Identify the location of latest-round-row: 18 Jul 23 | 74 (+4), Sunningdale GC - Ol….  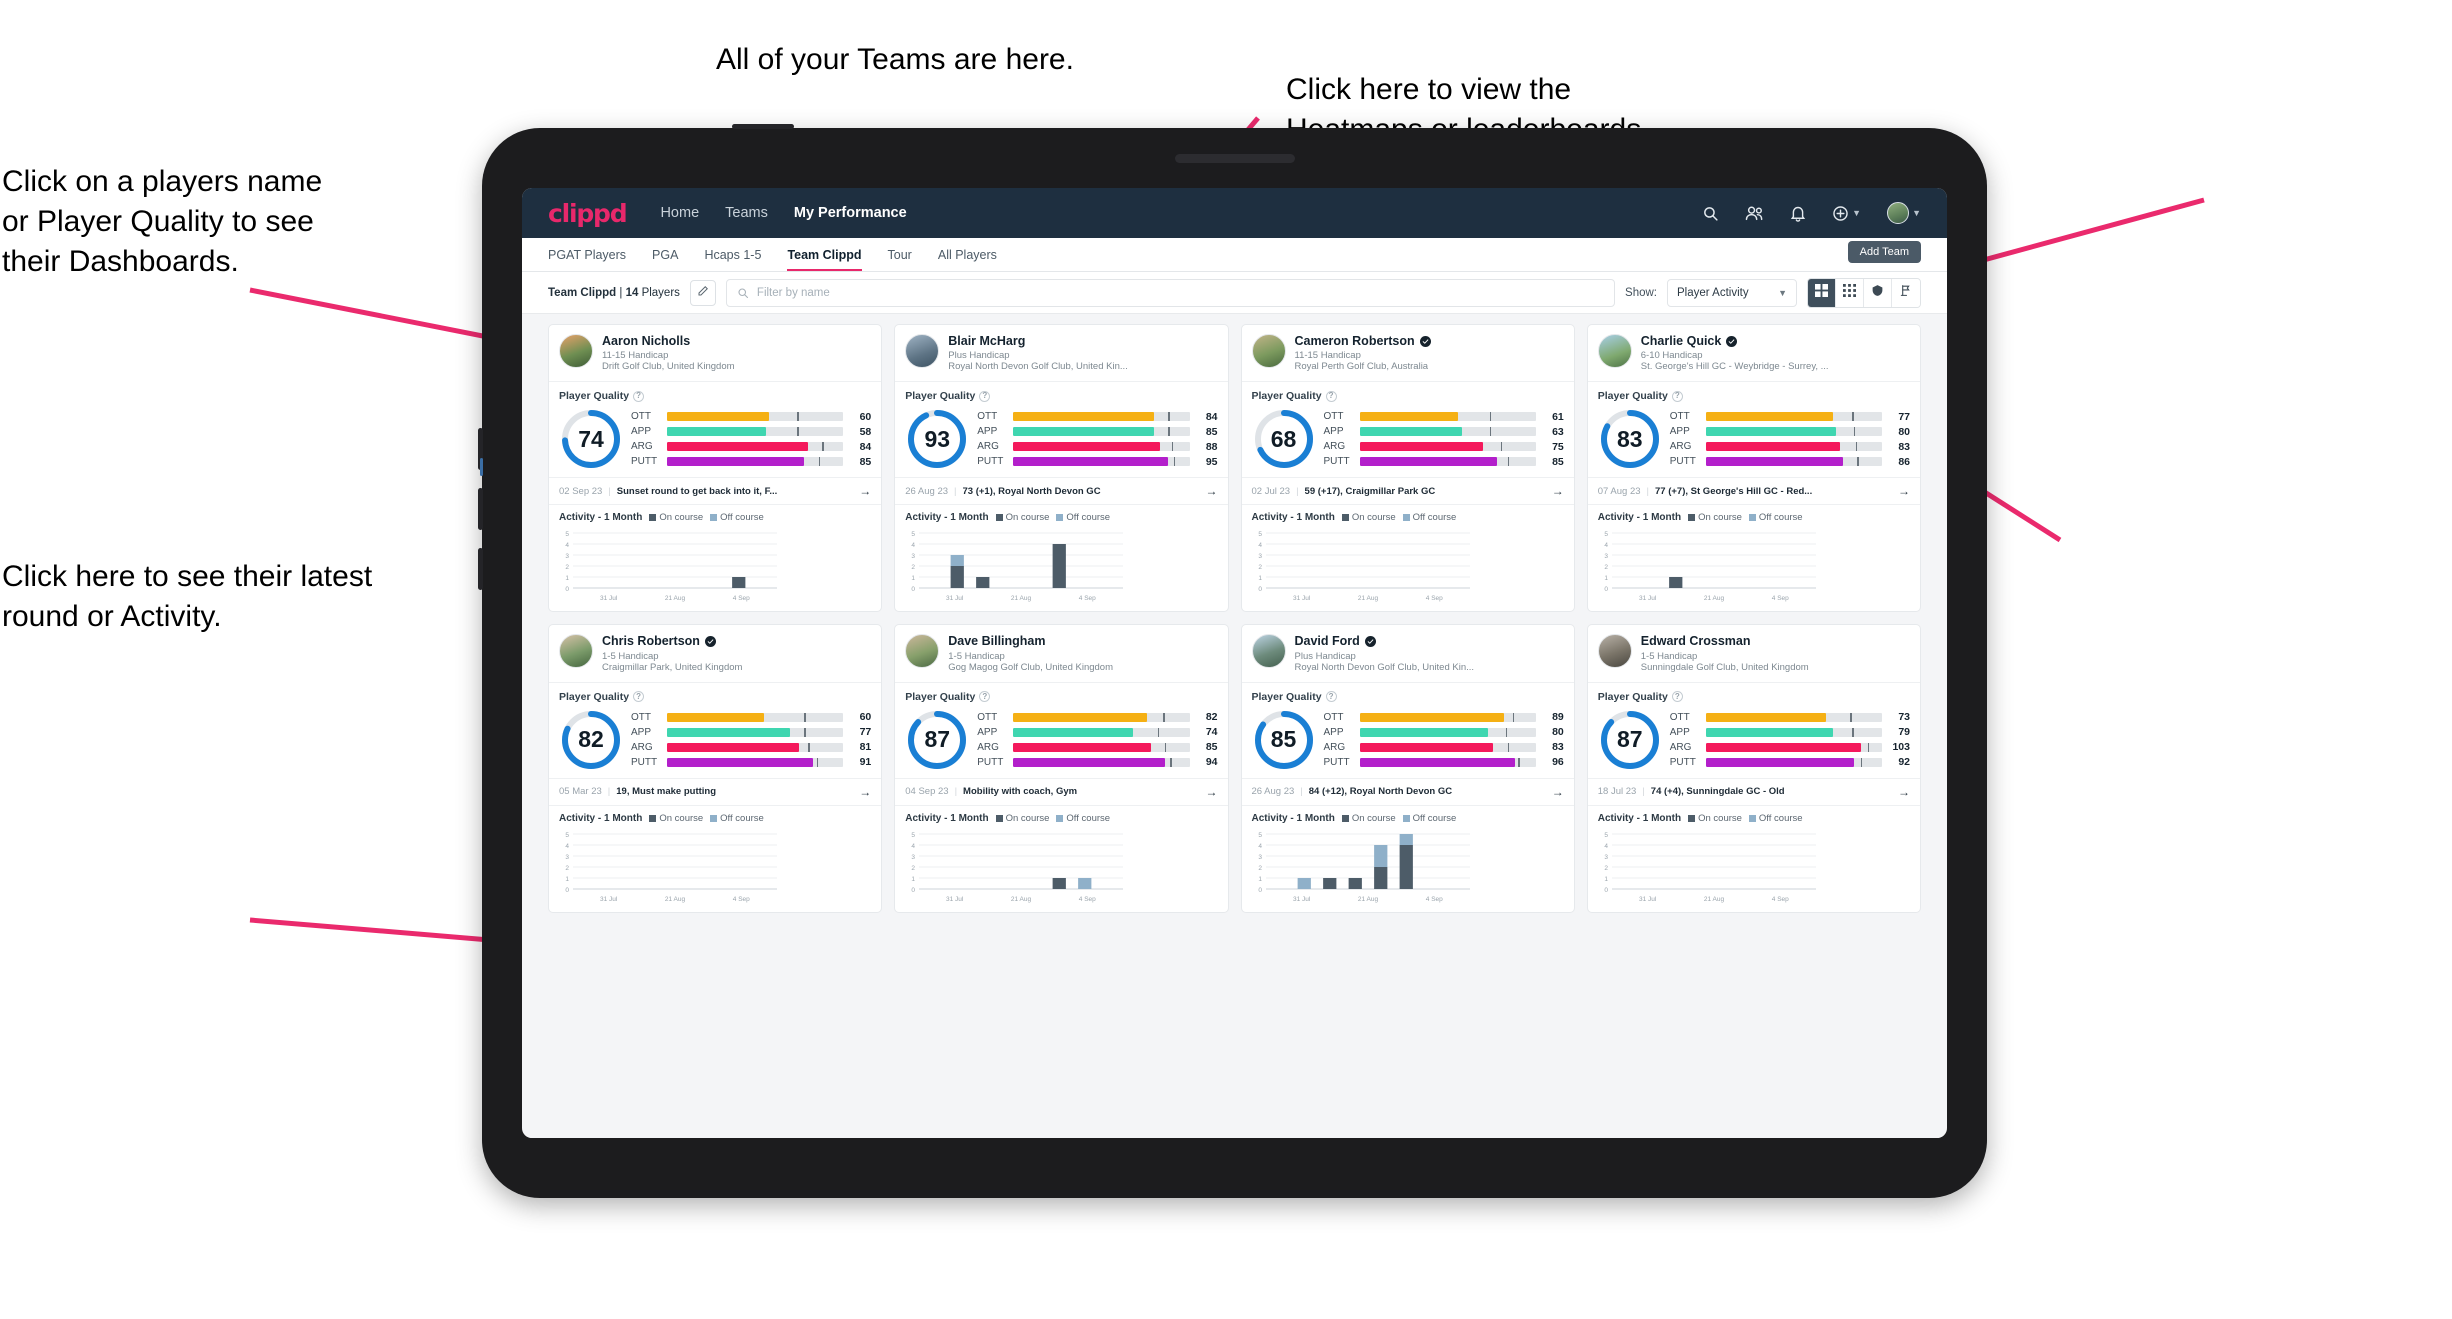
(1753, 791).